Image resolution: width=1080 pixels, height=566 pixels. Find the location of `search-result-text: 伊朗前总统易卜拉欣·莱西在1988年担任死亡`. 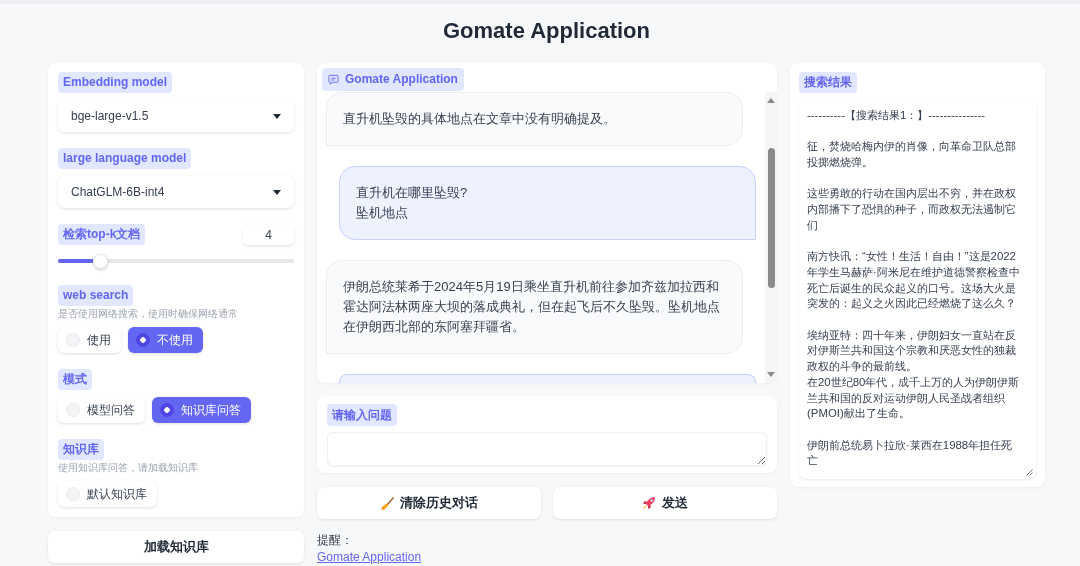

search-result-text: 伊朗前总统易卜拉欣·莱西在1988年担任死亡 is located at coordinates (910, 453).